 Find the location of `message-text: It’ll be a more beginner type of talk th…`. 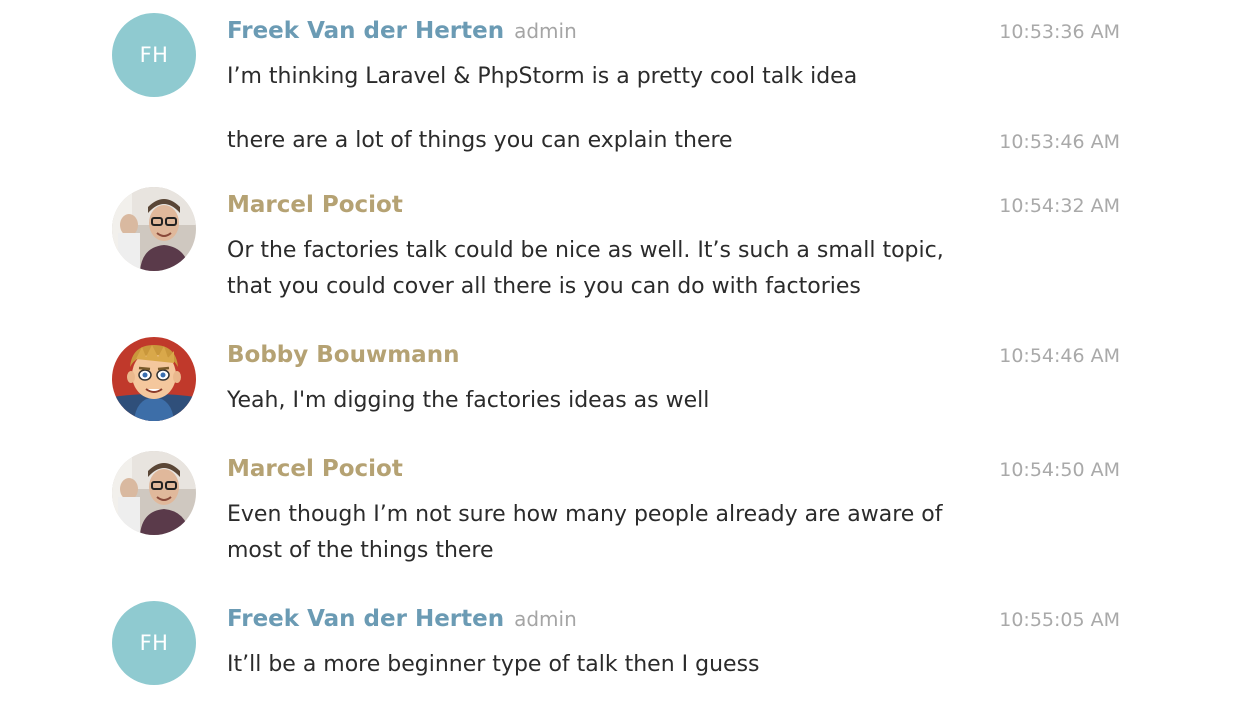

message-text: It’ll be a more beginner type of talk th… is located at coordinates (493, 664).